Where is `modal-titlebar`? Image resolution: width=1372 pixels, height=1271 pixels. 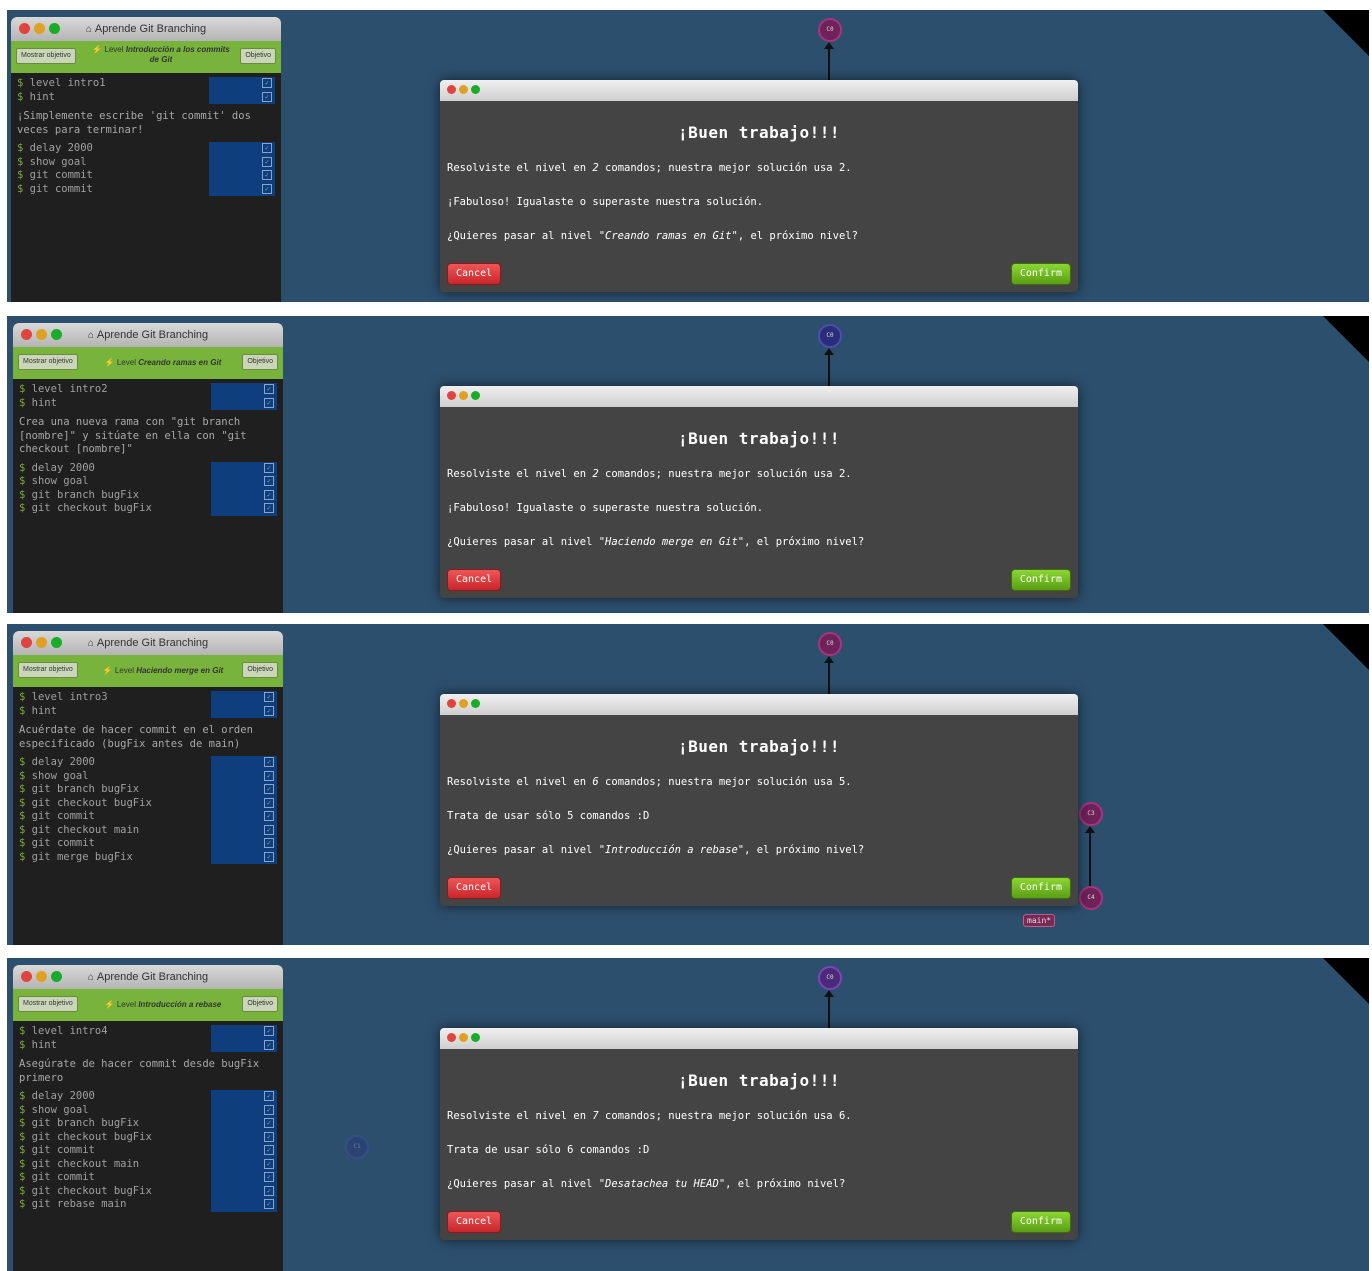 modal-titlebar is located at coordinates (759, 704).